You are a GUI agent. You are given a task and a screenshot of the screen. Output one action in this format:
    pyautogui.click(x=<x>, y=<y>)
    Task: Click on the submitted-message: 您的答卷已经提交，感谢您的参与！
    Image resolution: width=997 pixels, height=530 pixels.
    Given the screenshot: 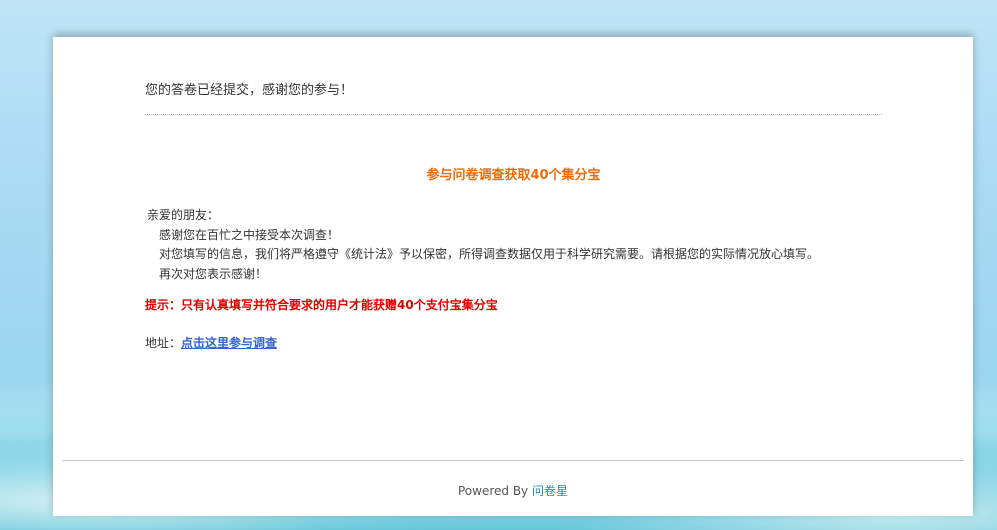 What is the action you would take?
    pyautogui.click(x=249, y=90)
    